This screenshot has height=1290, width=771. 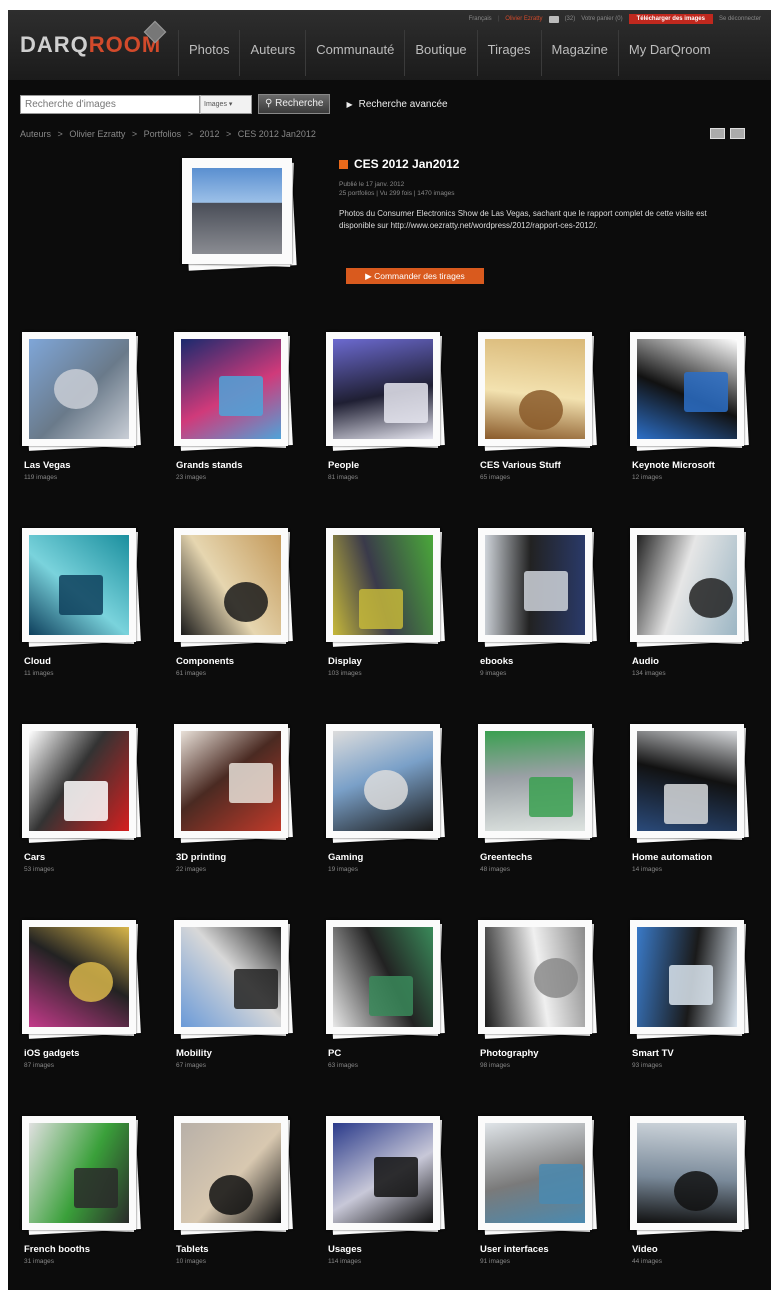 I want to click on portfolio-card: French booths 31 images, so click(x=86, y=1195).